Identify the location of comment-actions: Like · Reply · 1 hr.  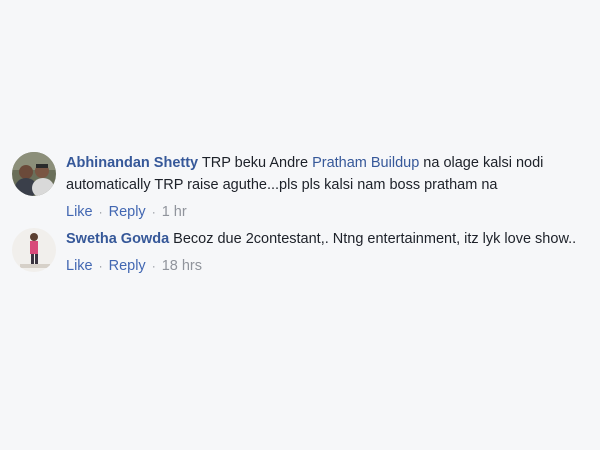
(326, 212).